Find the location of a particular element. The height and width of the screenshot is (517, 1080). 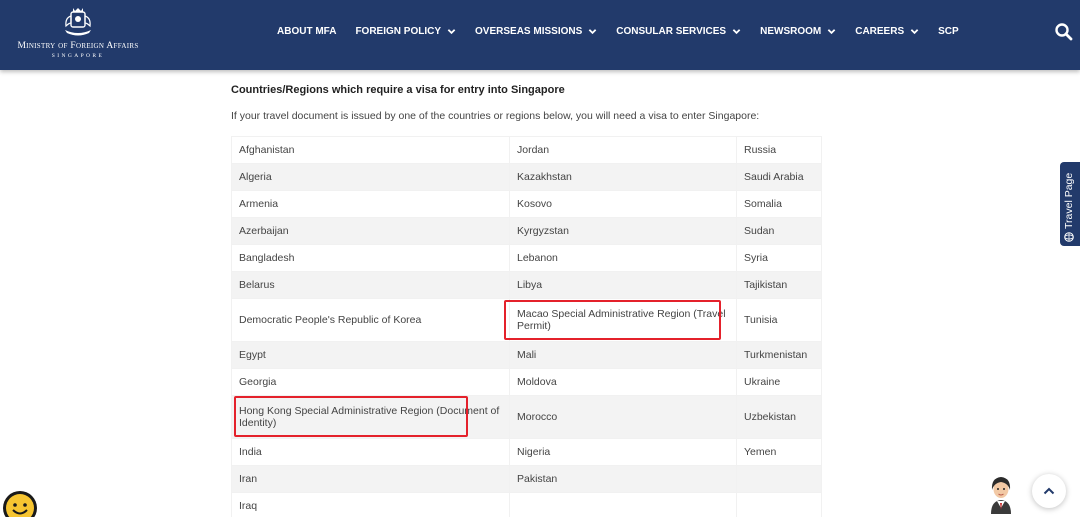

table-row: Iran Pakistan is located at coordinates (526, 479).